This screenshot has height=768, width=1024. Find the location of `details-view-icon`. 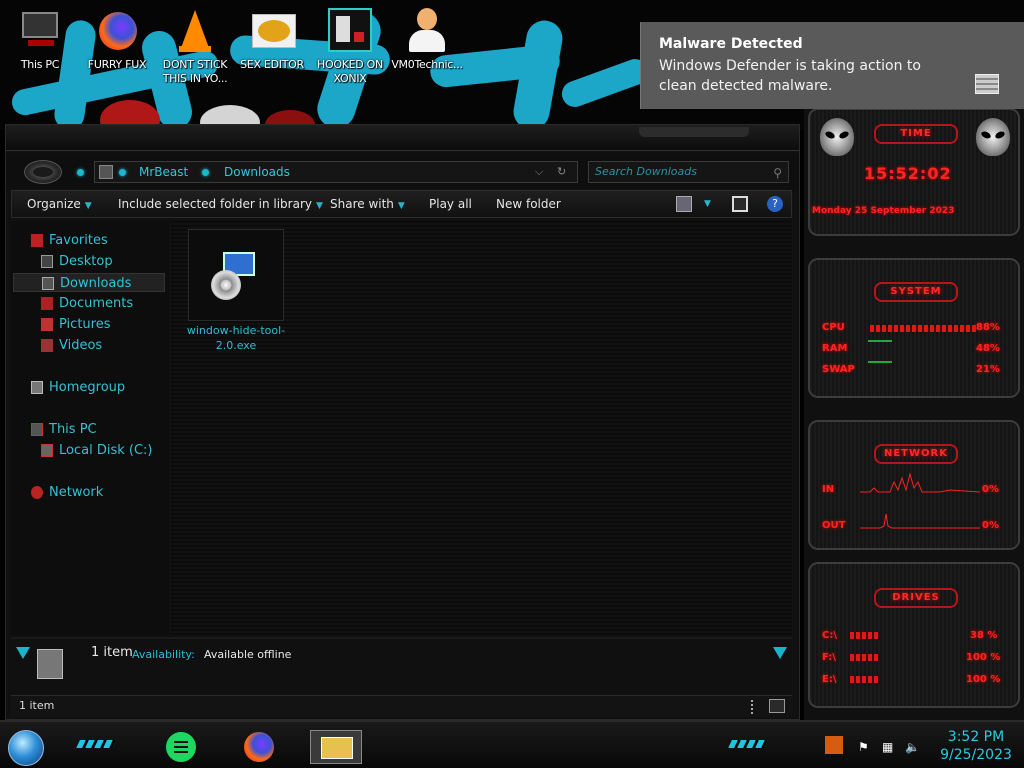

details-view-icon is located at coordinates (756, 707).